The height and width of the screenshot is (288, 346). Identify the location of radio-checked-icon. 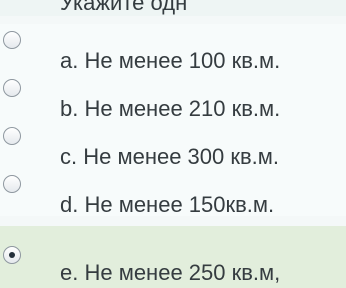
(12, 255).